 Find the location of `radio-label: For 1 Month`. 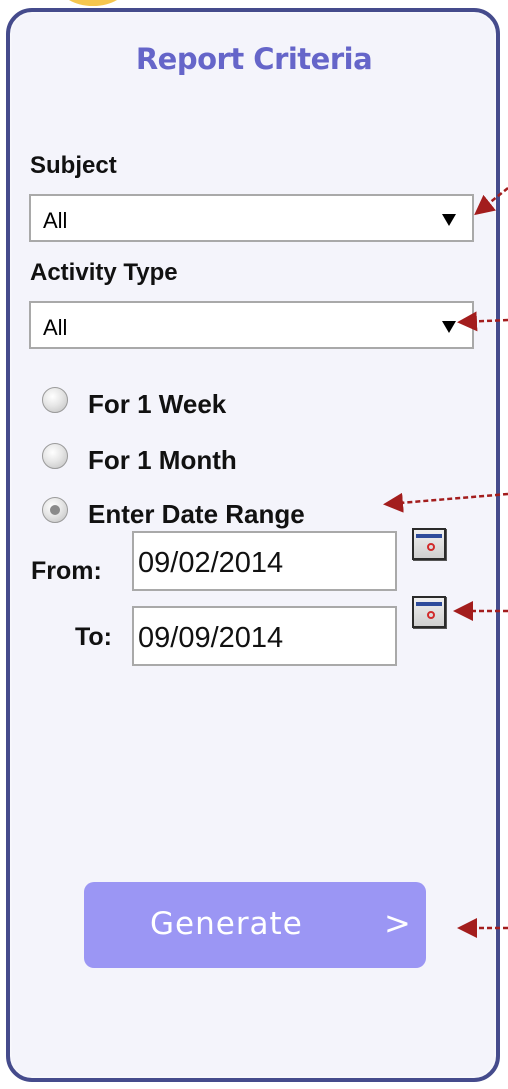

radio-label: For 1 Month is located at coordinates (162, 460).